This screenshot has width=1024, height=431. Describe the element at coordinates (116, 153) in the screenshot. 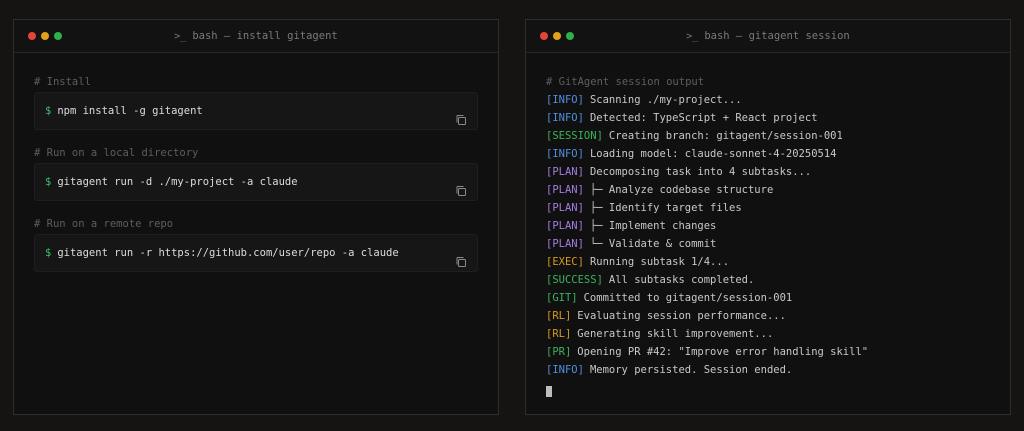

I see `command-comment: # Run on a local directory` at that location.